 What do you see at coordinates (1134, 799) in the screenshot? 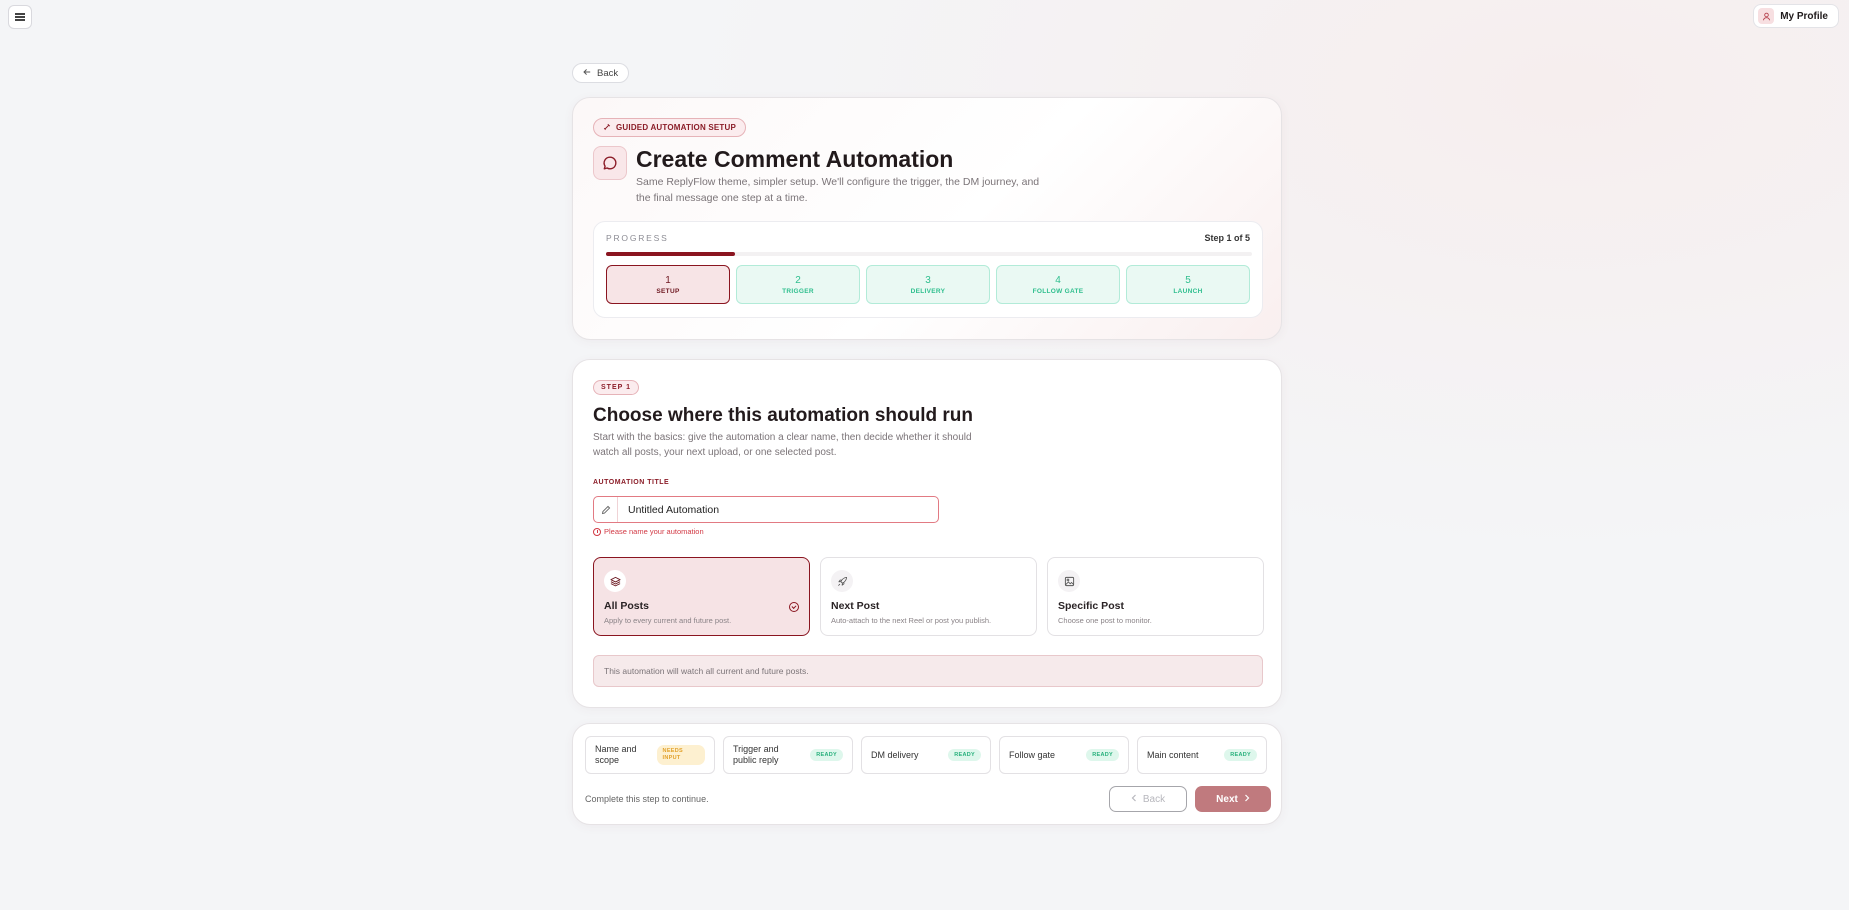
I see `chevron-left-icon` at bounding box center [1134, 799].